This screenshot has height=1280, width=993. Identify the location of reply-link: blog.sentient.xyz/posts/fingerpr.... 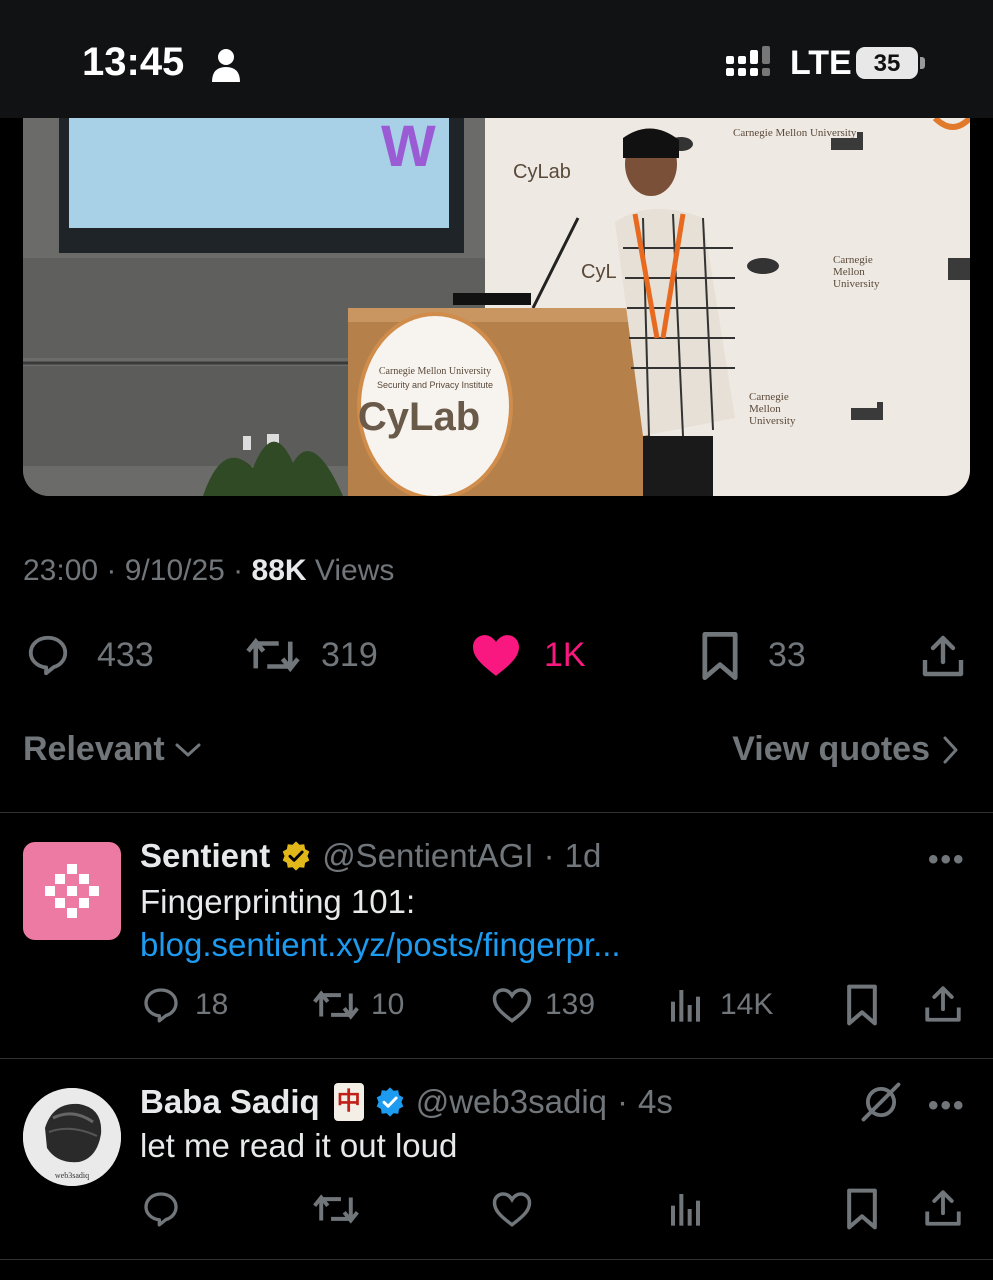
(380, 945).